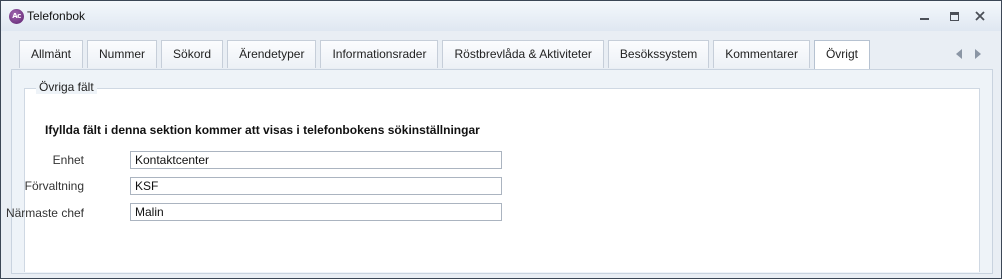  What do you see at coordinates (44, 213) in the screenshot?
I see `narmaste-chef-label: Närmaste chef` at bounding box center [44, 213].